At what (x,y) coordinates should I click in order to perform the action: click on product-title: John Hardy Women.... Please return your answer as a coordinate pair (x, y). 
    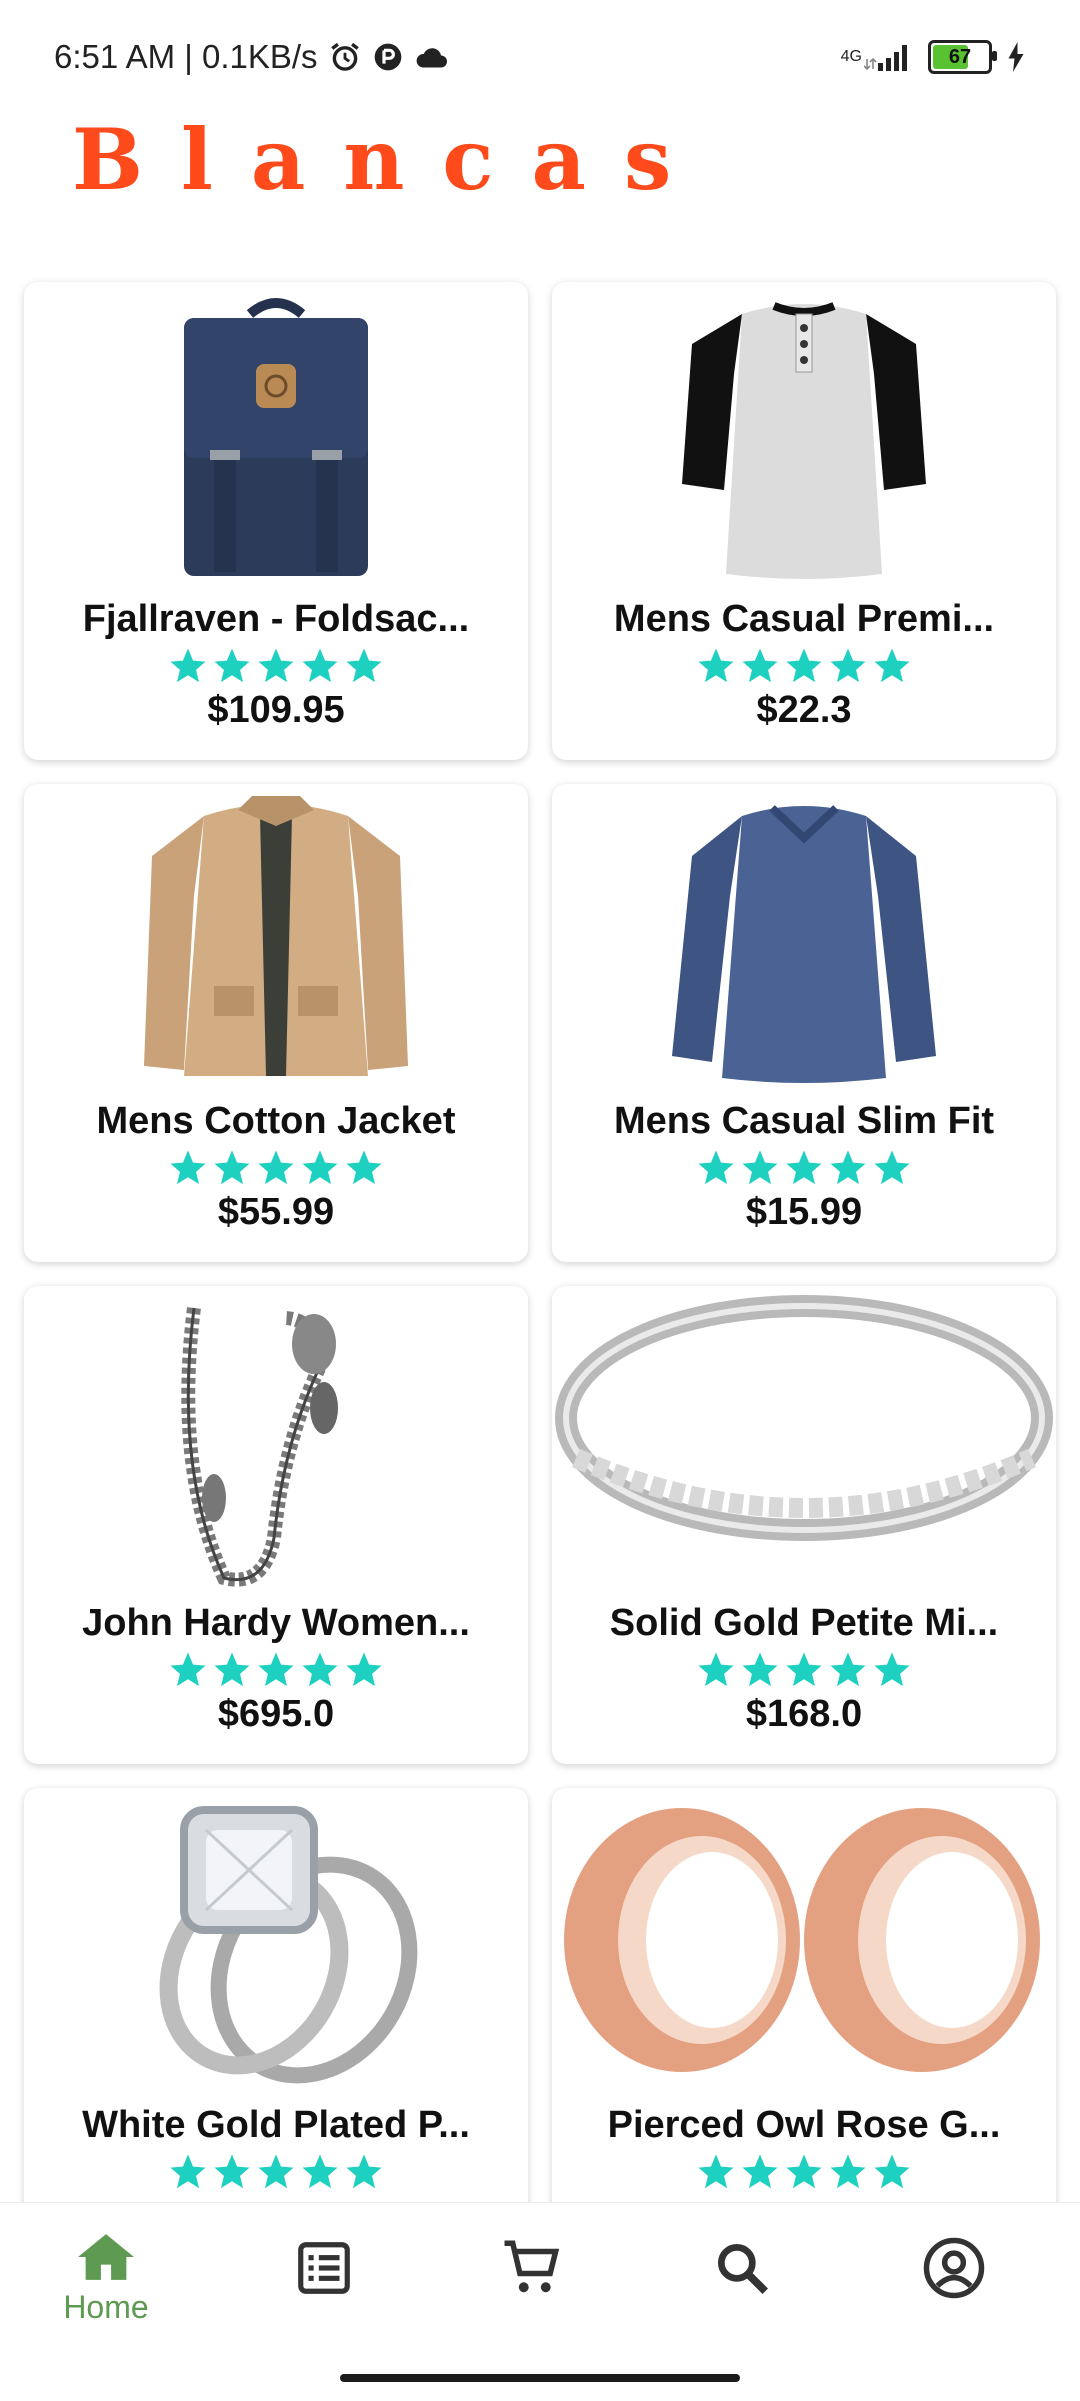
    Looking at the image, I should click on (276, 1623).